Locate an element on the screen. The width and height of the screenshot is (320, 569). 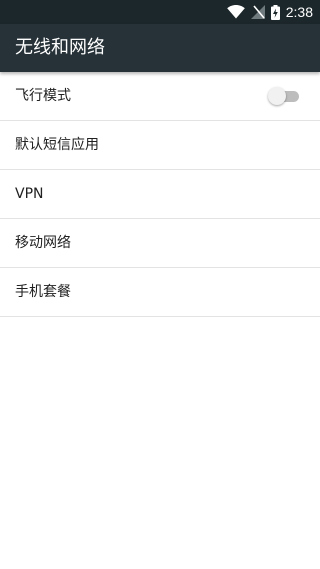
setting-item-label: 移动网络 is located at coordinates (43, 243).